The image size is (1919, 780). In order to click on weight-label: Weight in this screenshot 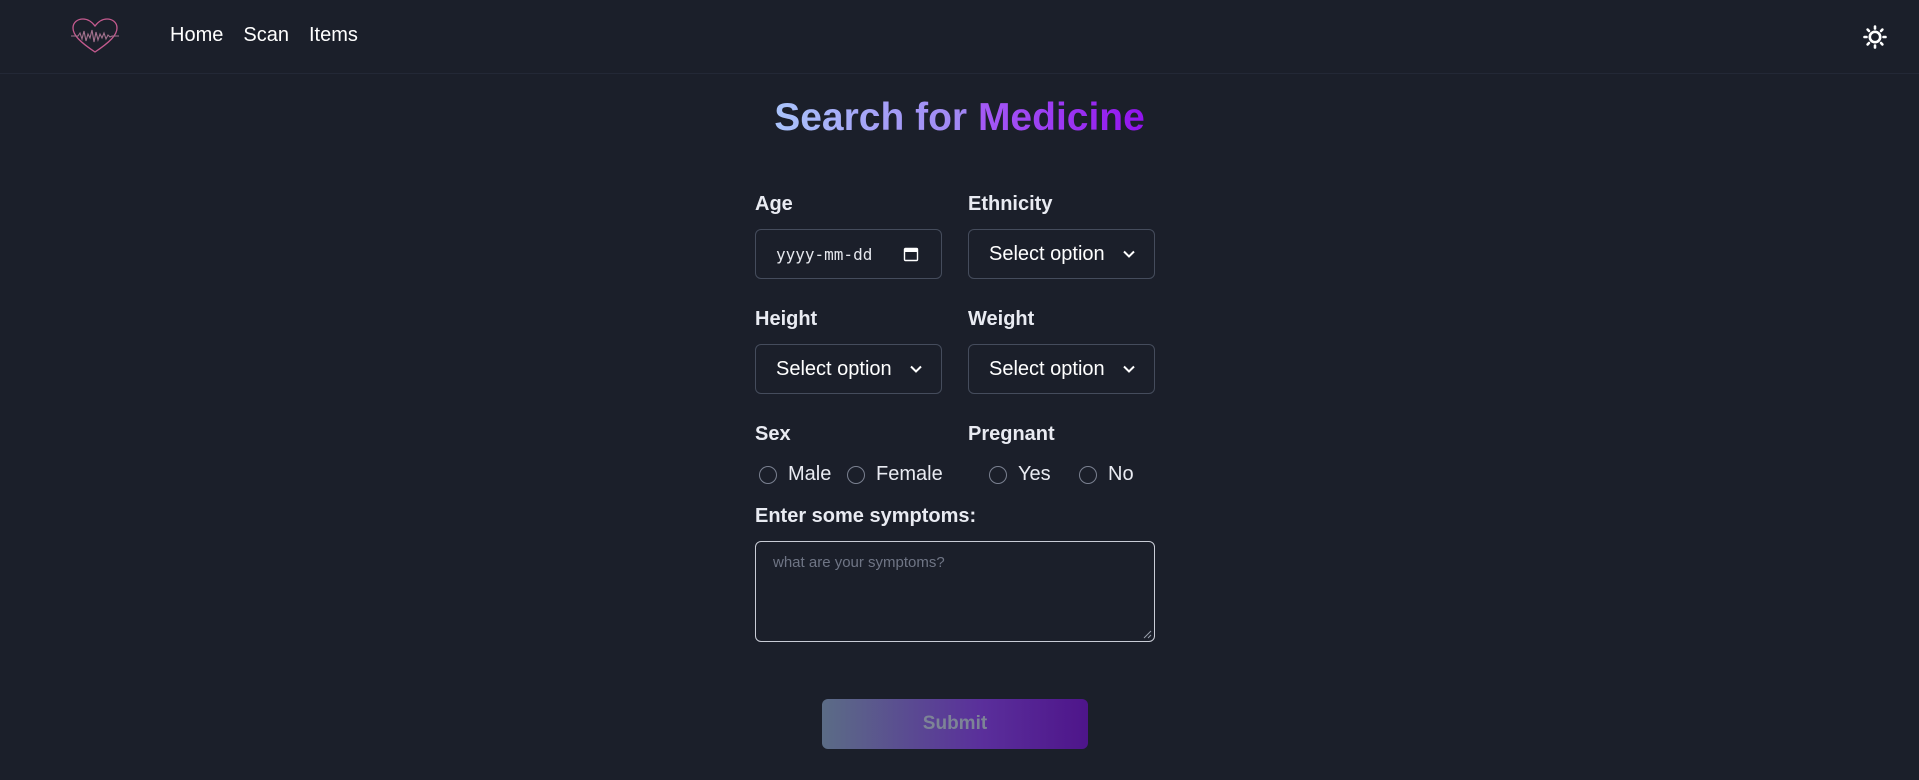, I will do `click(1001, 319)`.